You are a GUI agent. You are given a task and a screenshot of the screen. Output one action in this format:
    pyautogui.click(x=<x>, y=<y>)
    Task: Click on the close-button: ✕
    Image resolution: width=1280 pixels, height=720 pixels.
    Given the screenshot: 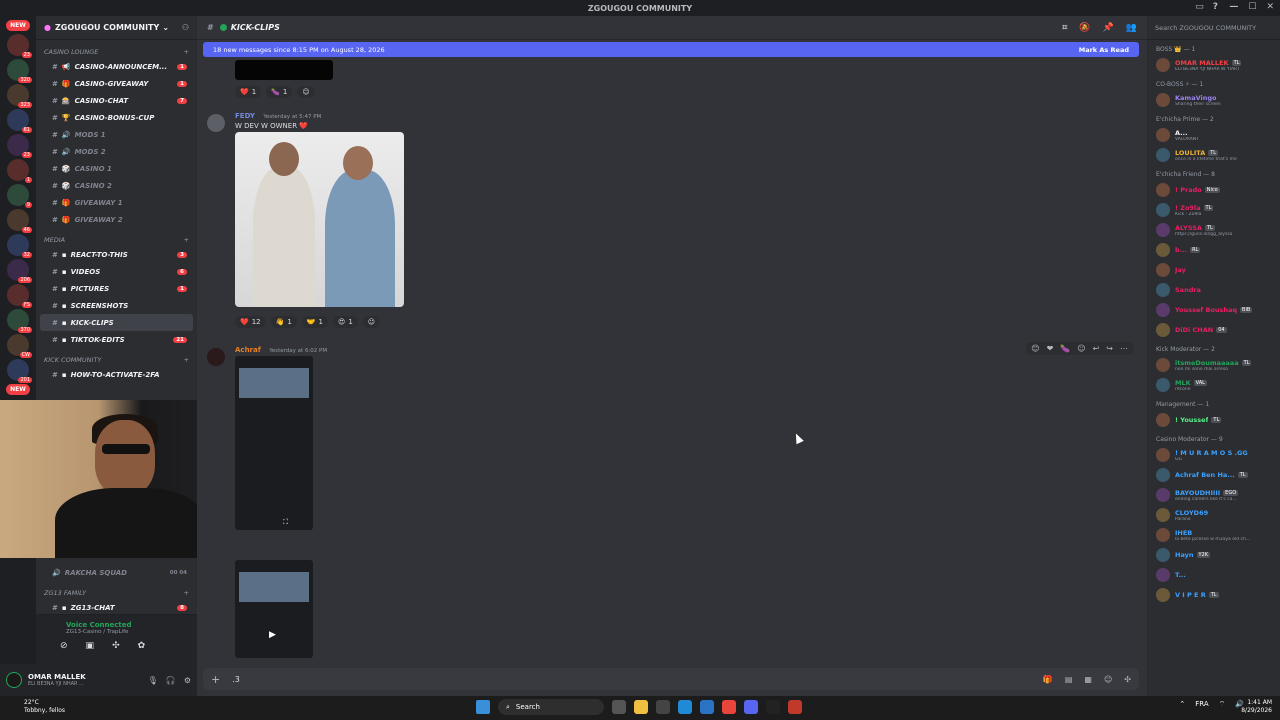 What is the action you would take?
    pyautogui.click(x=1270, y=7)
    